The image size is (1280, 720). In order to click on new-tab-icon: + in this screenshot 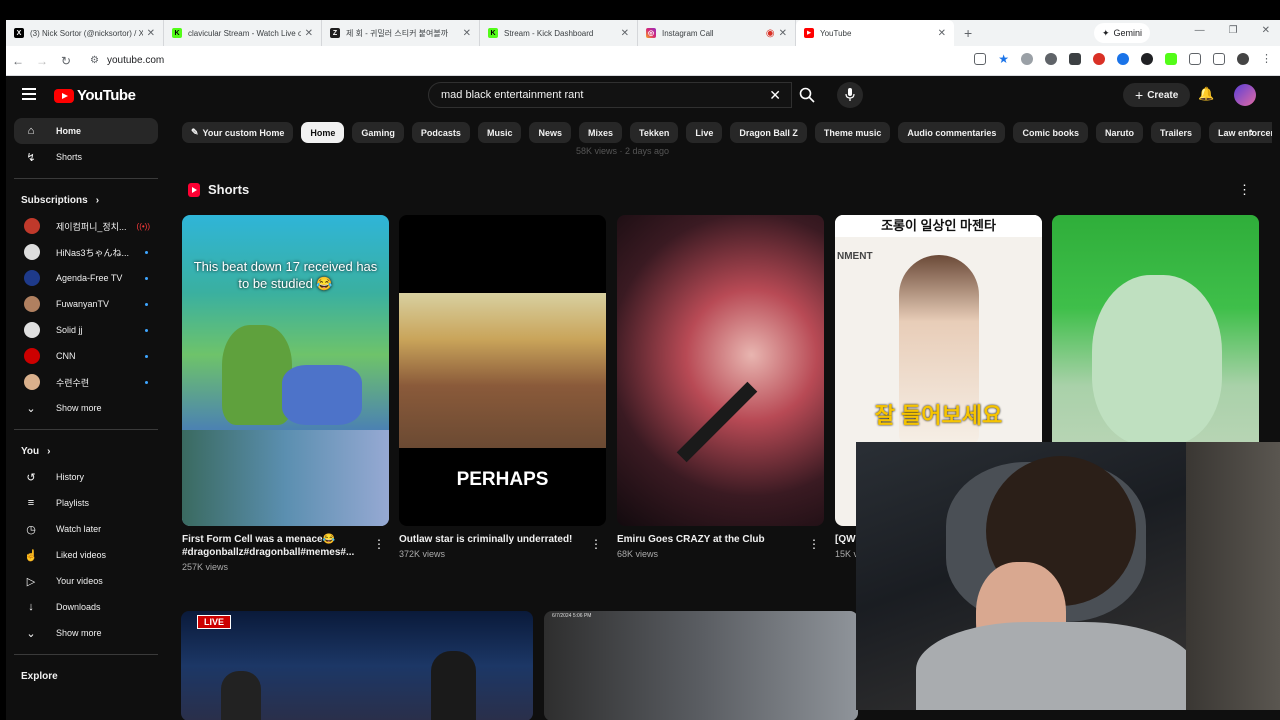, I will do `click(968, 33)`.